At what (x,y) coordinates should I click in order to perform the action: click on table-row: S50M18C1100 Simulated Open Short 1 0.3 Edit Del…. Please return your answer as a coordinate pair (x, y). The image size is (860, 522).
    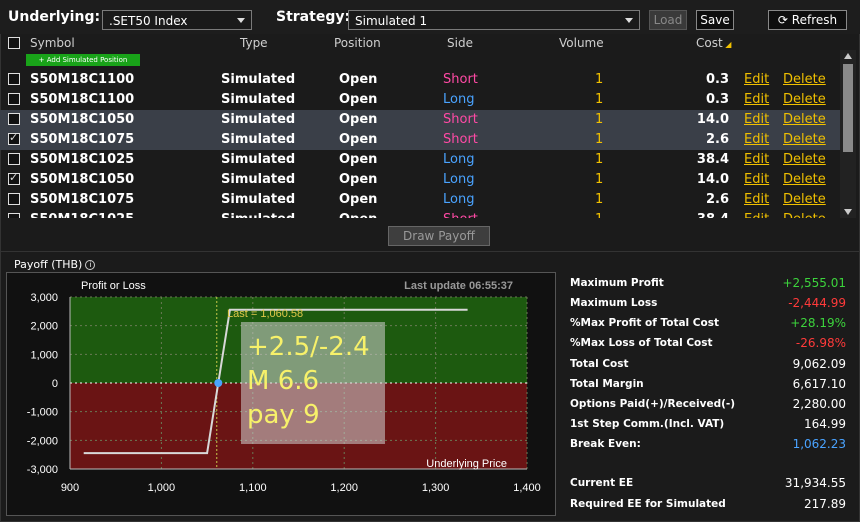
    Looking at the image, I should click on (420, 80).